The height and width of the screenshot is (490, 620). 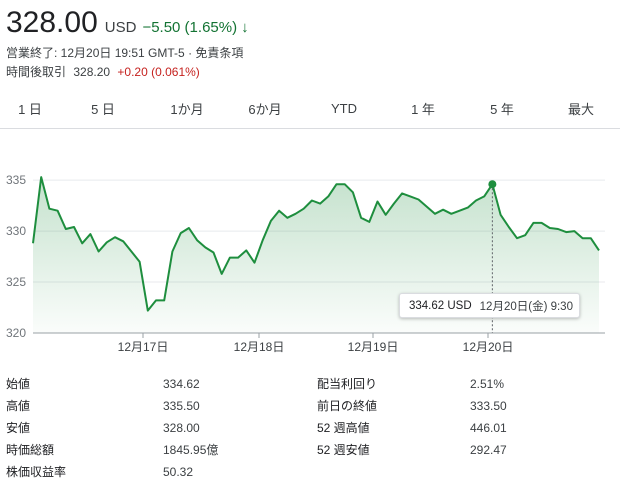 I want to click on stat-value: 1845.95億, so click(x=191, y=450).